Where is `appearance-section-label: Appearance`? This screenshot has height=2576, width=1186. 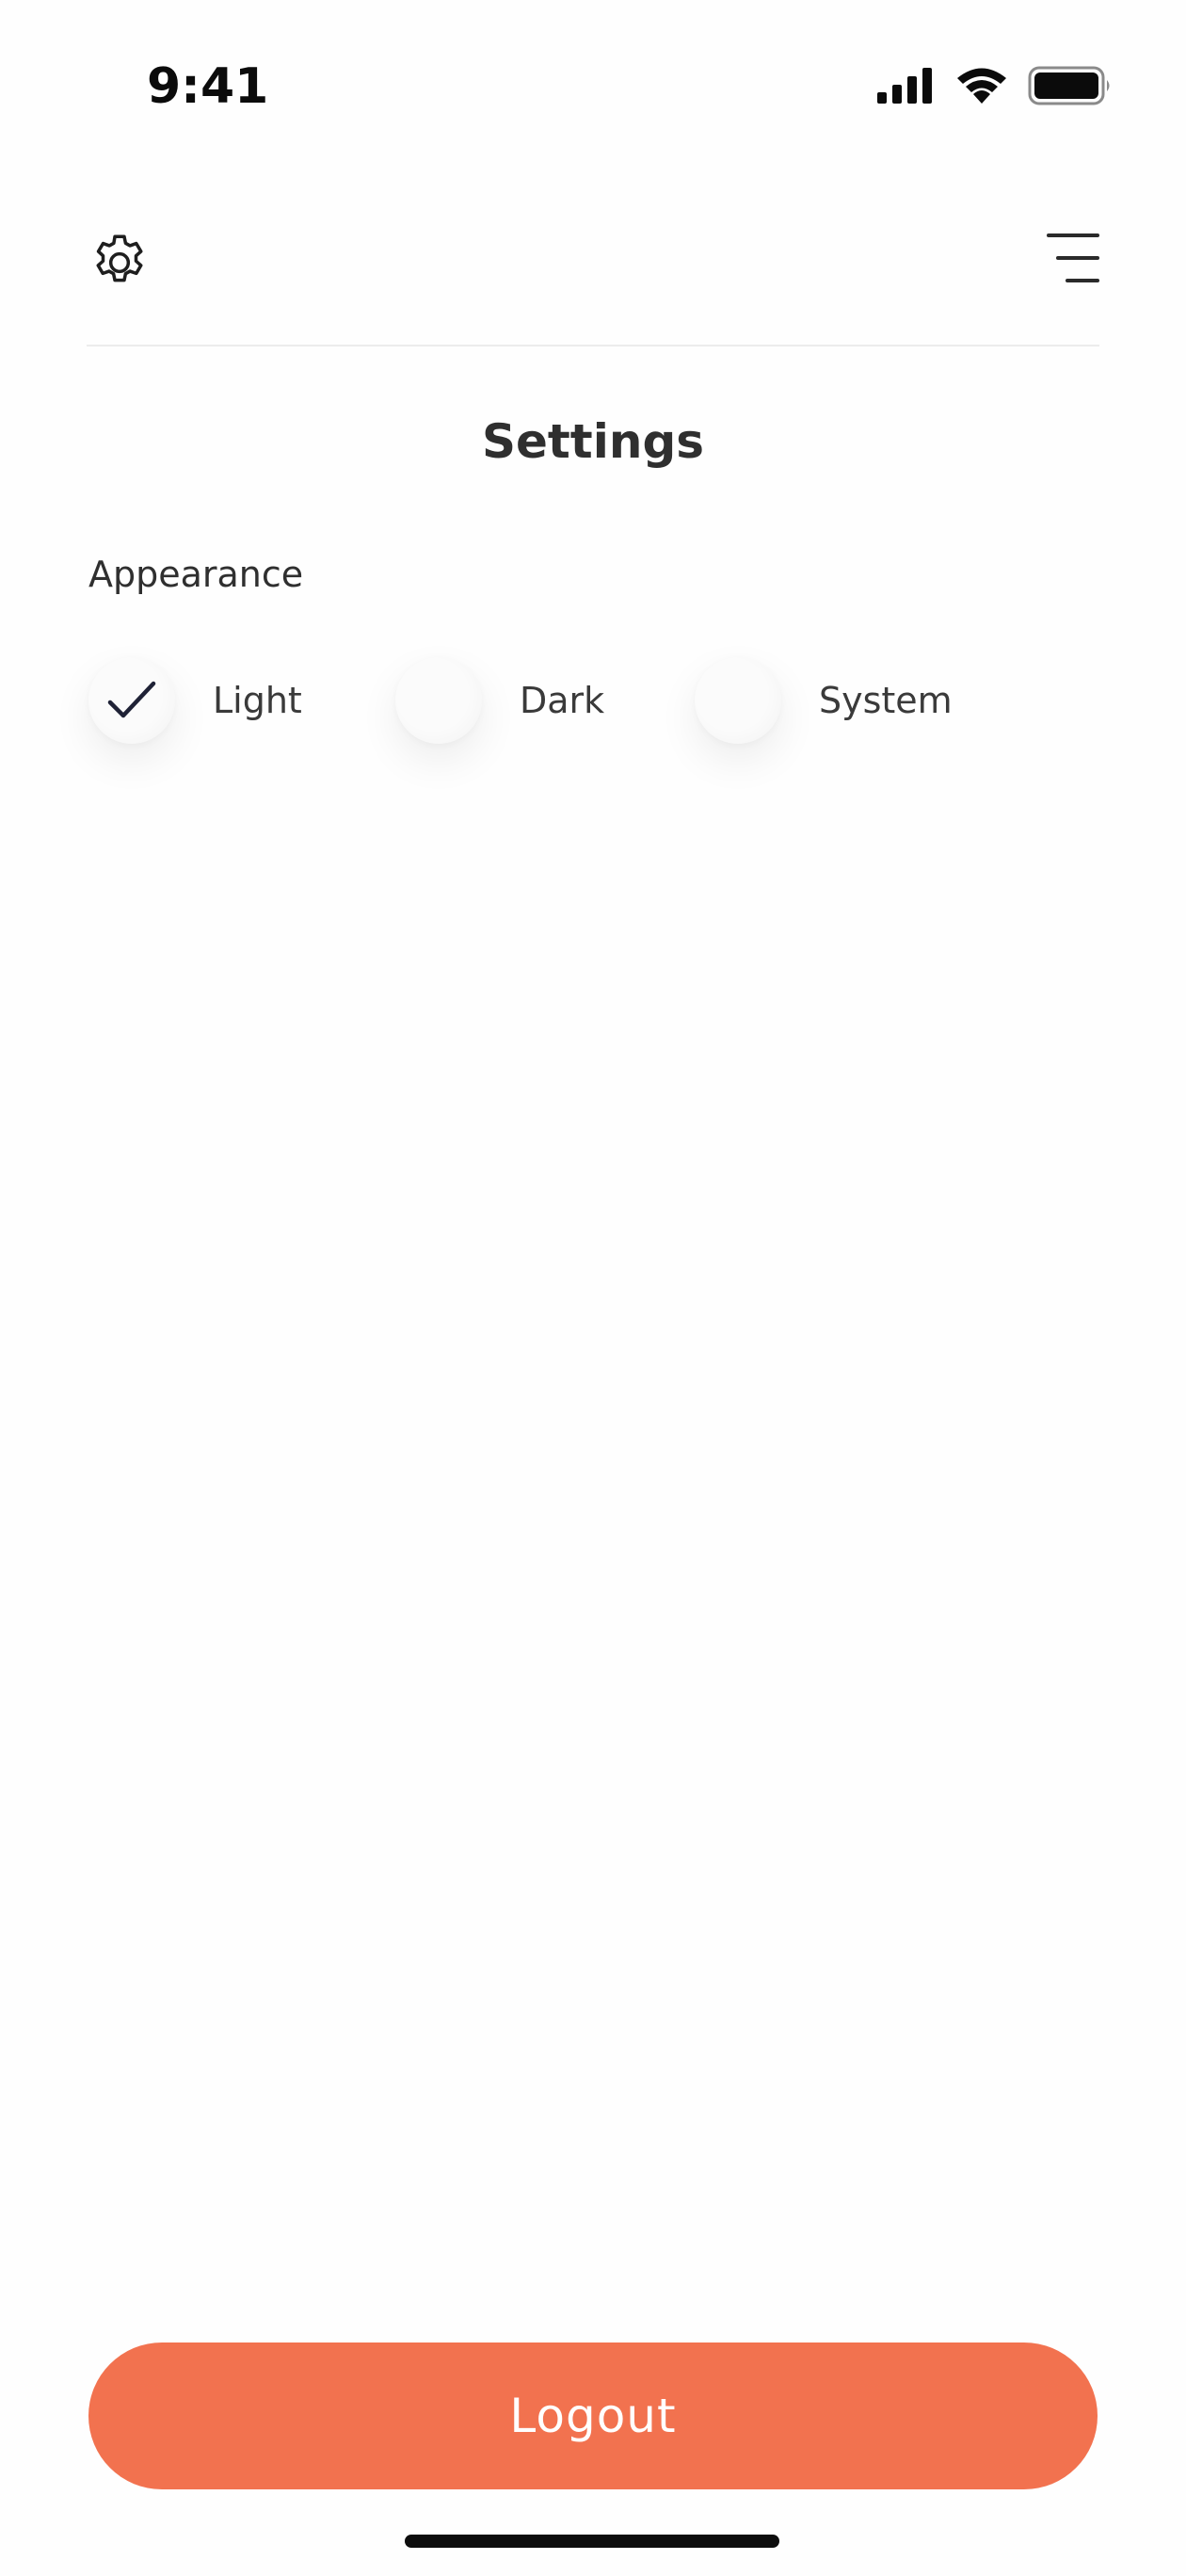 appearance-section-label: Appearance is located at coordinates (196, 574).